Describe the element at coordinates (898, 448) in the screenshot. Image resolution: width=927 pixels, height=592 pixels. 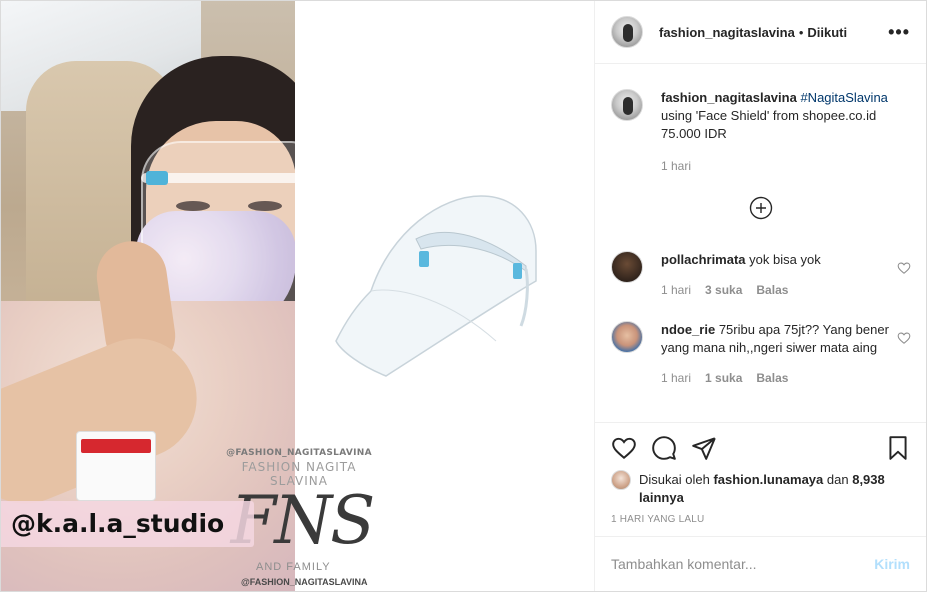
I see `bookmark-icon` at that location.